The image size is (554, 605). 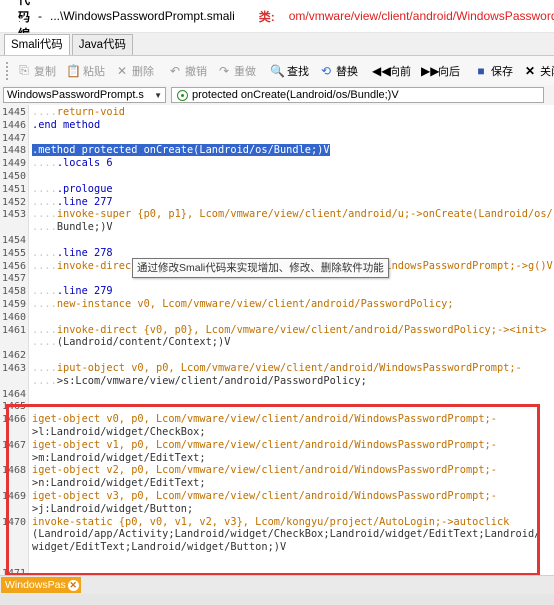 What do you see at coordinates (45, 71) in the screenshot?
I see `copy-label: 复制` at bounding box center [45, 71].